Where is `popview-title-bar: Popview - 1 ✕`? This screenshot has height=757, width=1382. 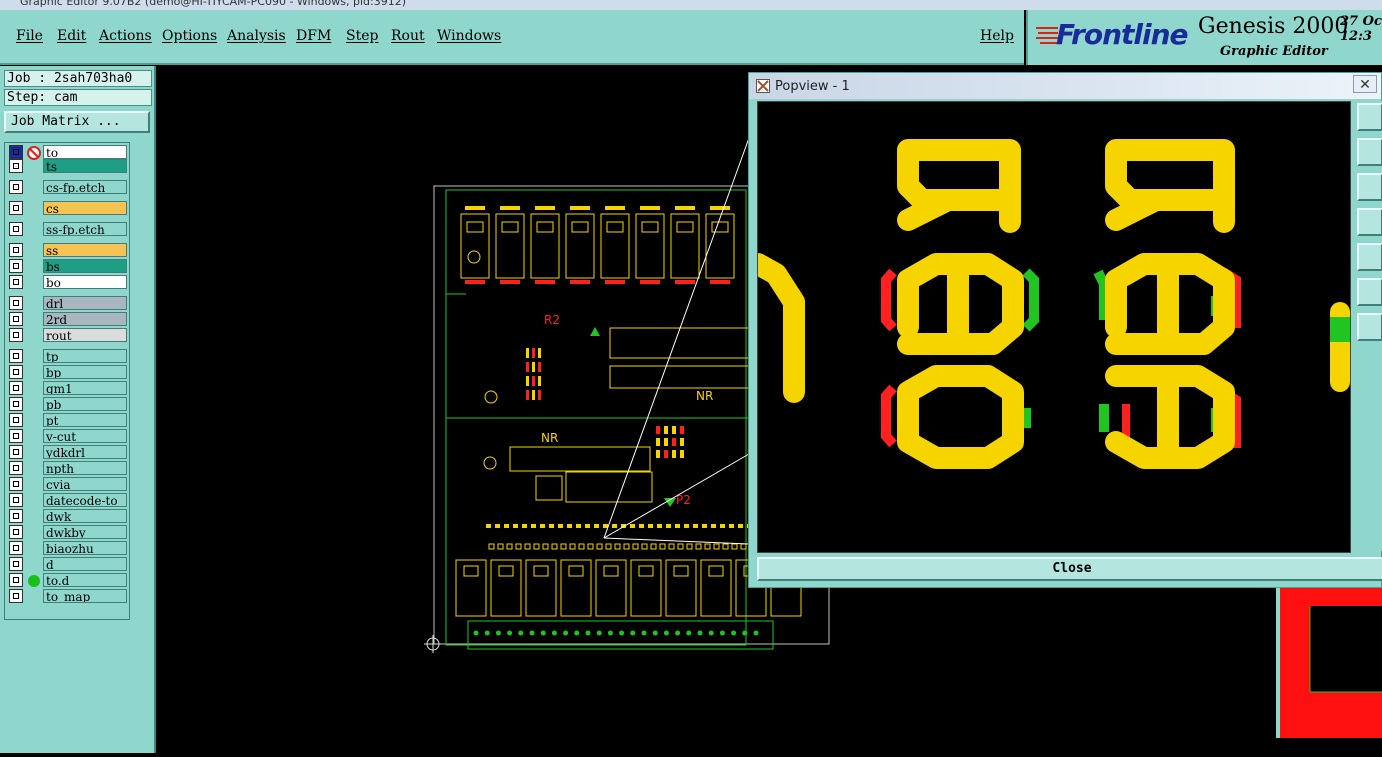 popview-title-bar: Popview - 1 ✕ is located at coordinates (1065, 86).